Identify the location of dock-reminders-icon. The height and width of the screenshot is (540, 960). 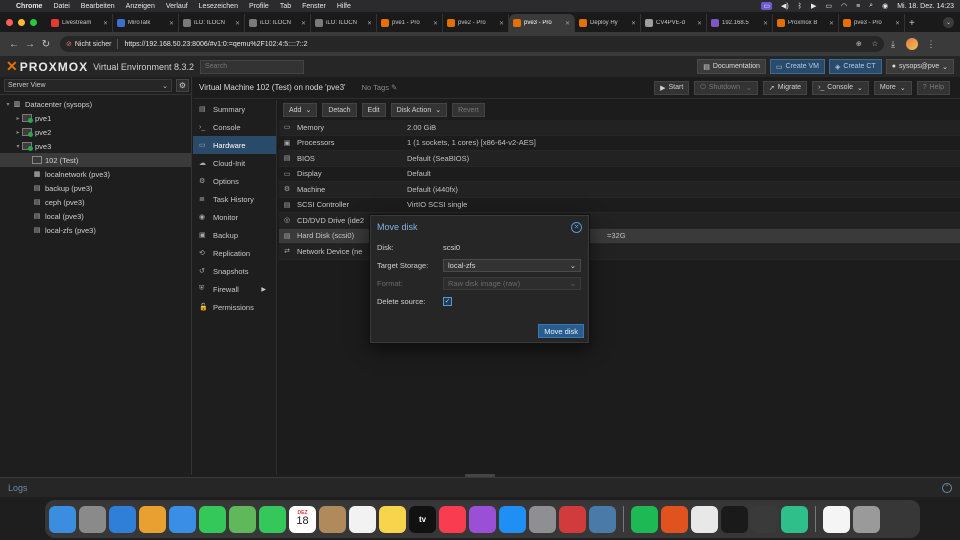
(362, 519).